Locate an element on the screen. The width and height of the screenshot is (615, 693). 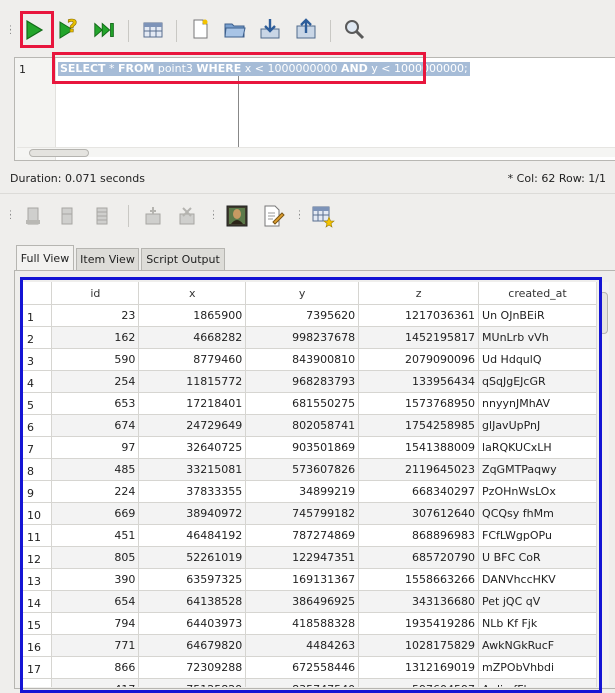
run-button-highlight is located at coordinates (37, 29).